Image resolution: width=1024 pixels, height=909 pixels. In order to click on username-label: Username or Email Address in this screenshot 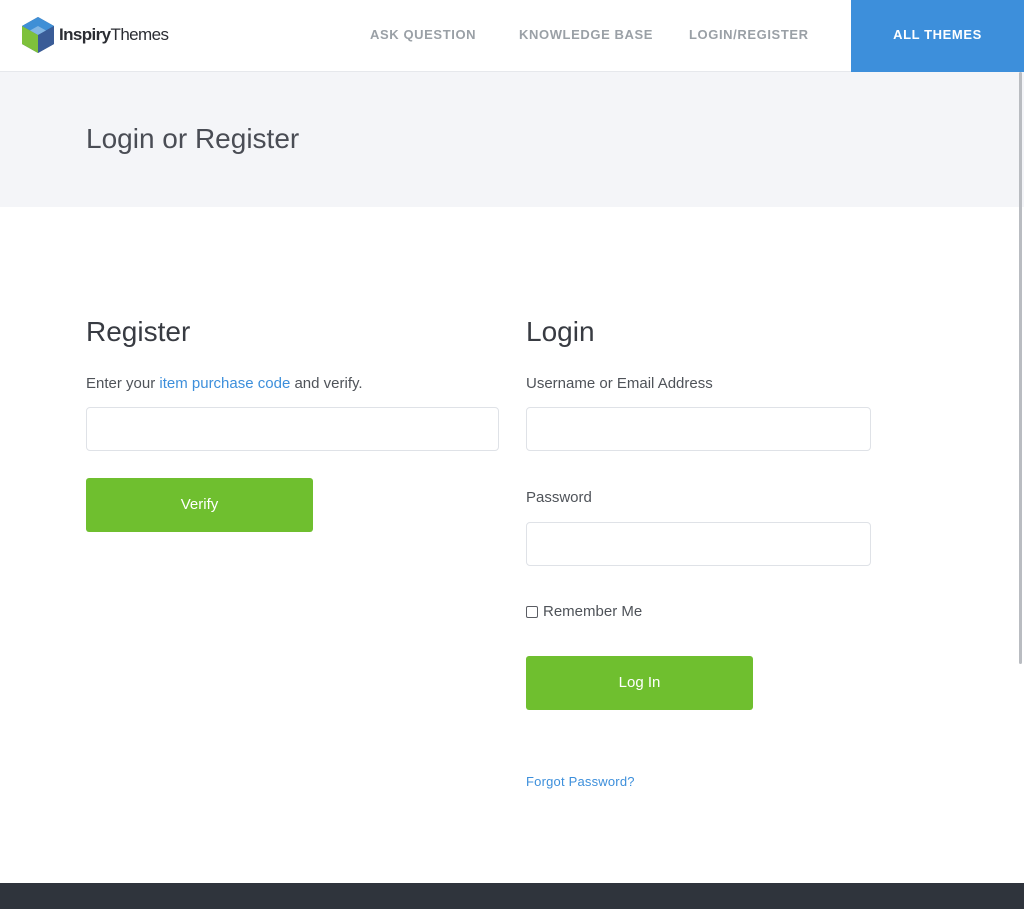, I will do `click(619, 383)`.